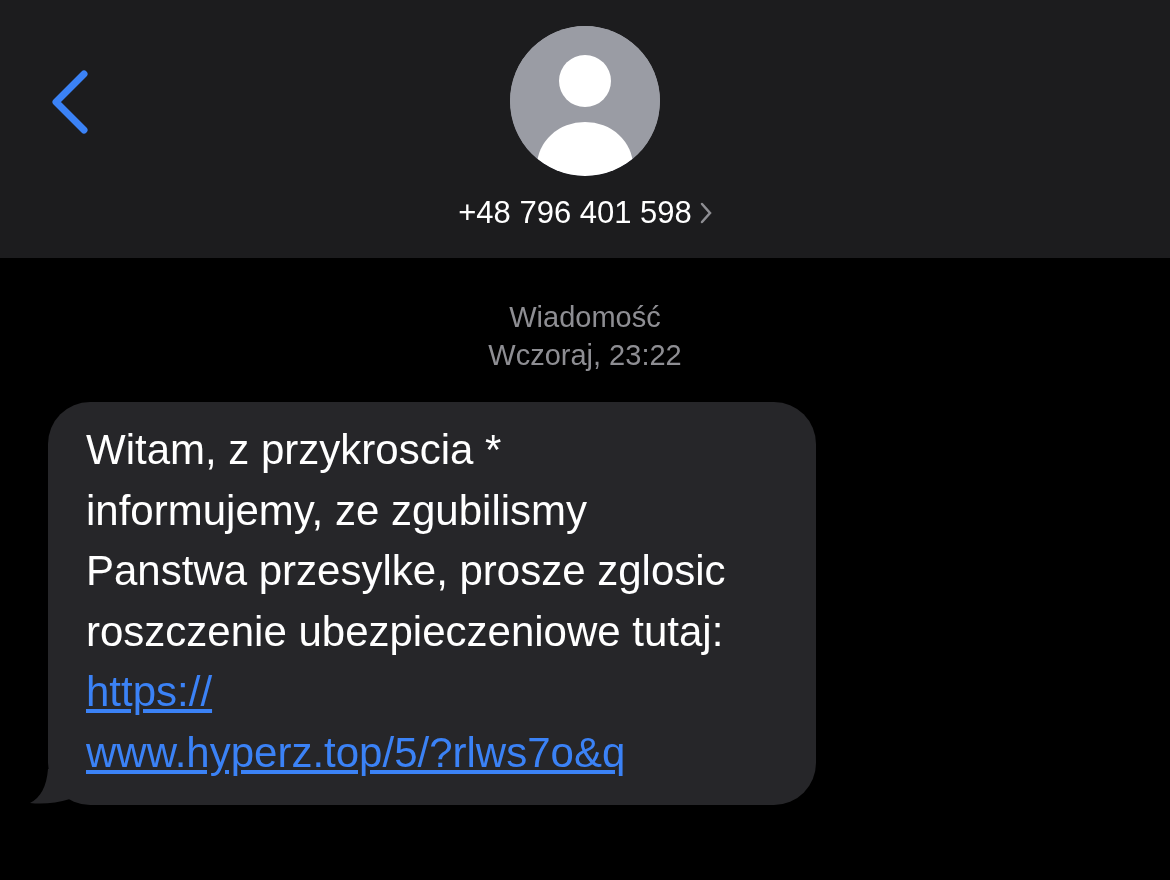 This screenshot has height=880, width=1170. What do you see at coordinates (149, 691) in the screenshot?
I see `link: https://` at bounding box center [149, 691].